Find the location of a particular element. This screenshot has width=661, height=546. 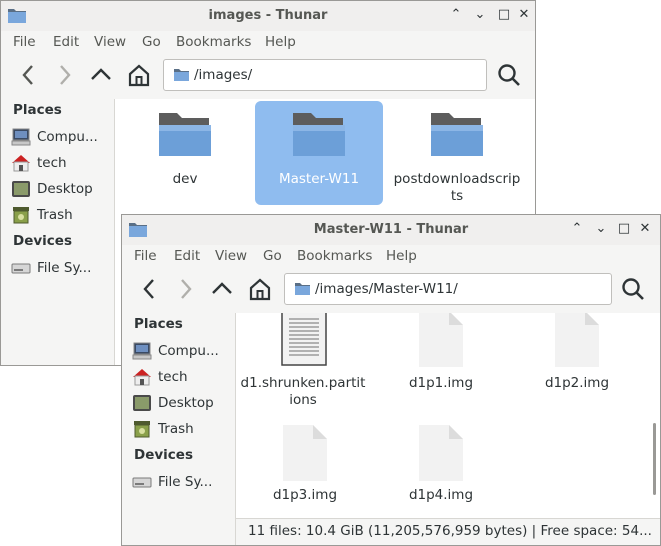

search-icon is located at coordinates (633, 289).